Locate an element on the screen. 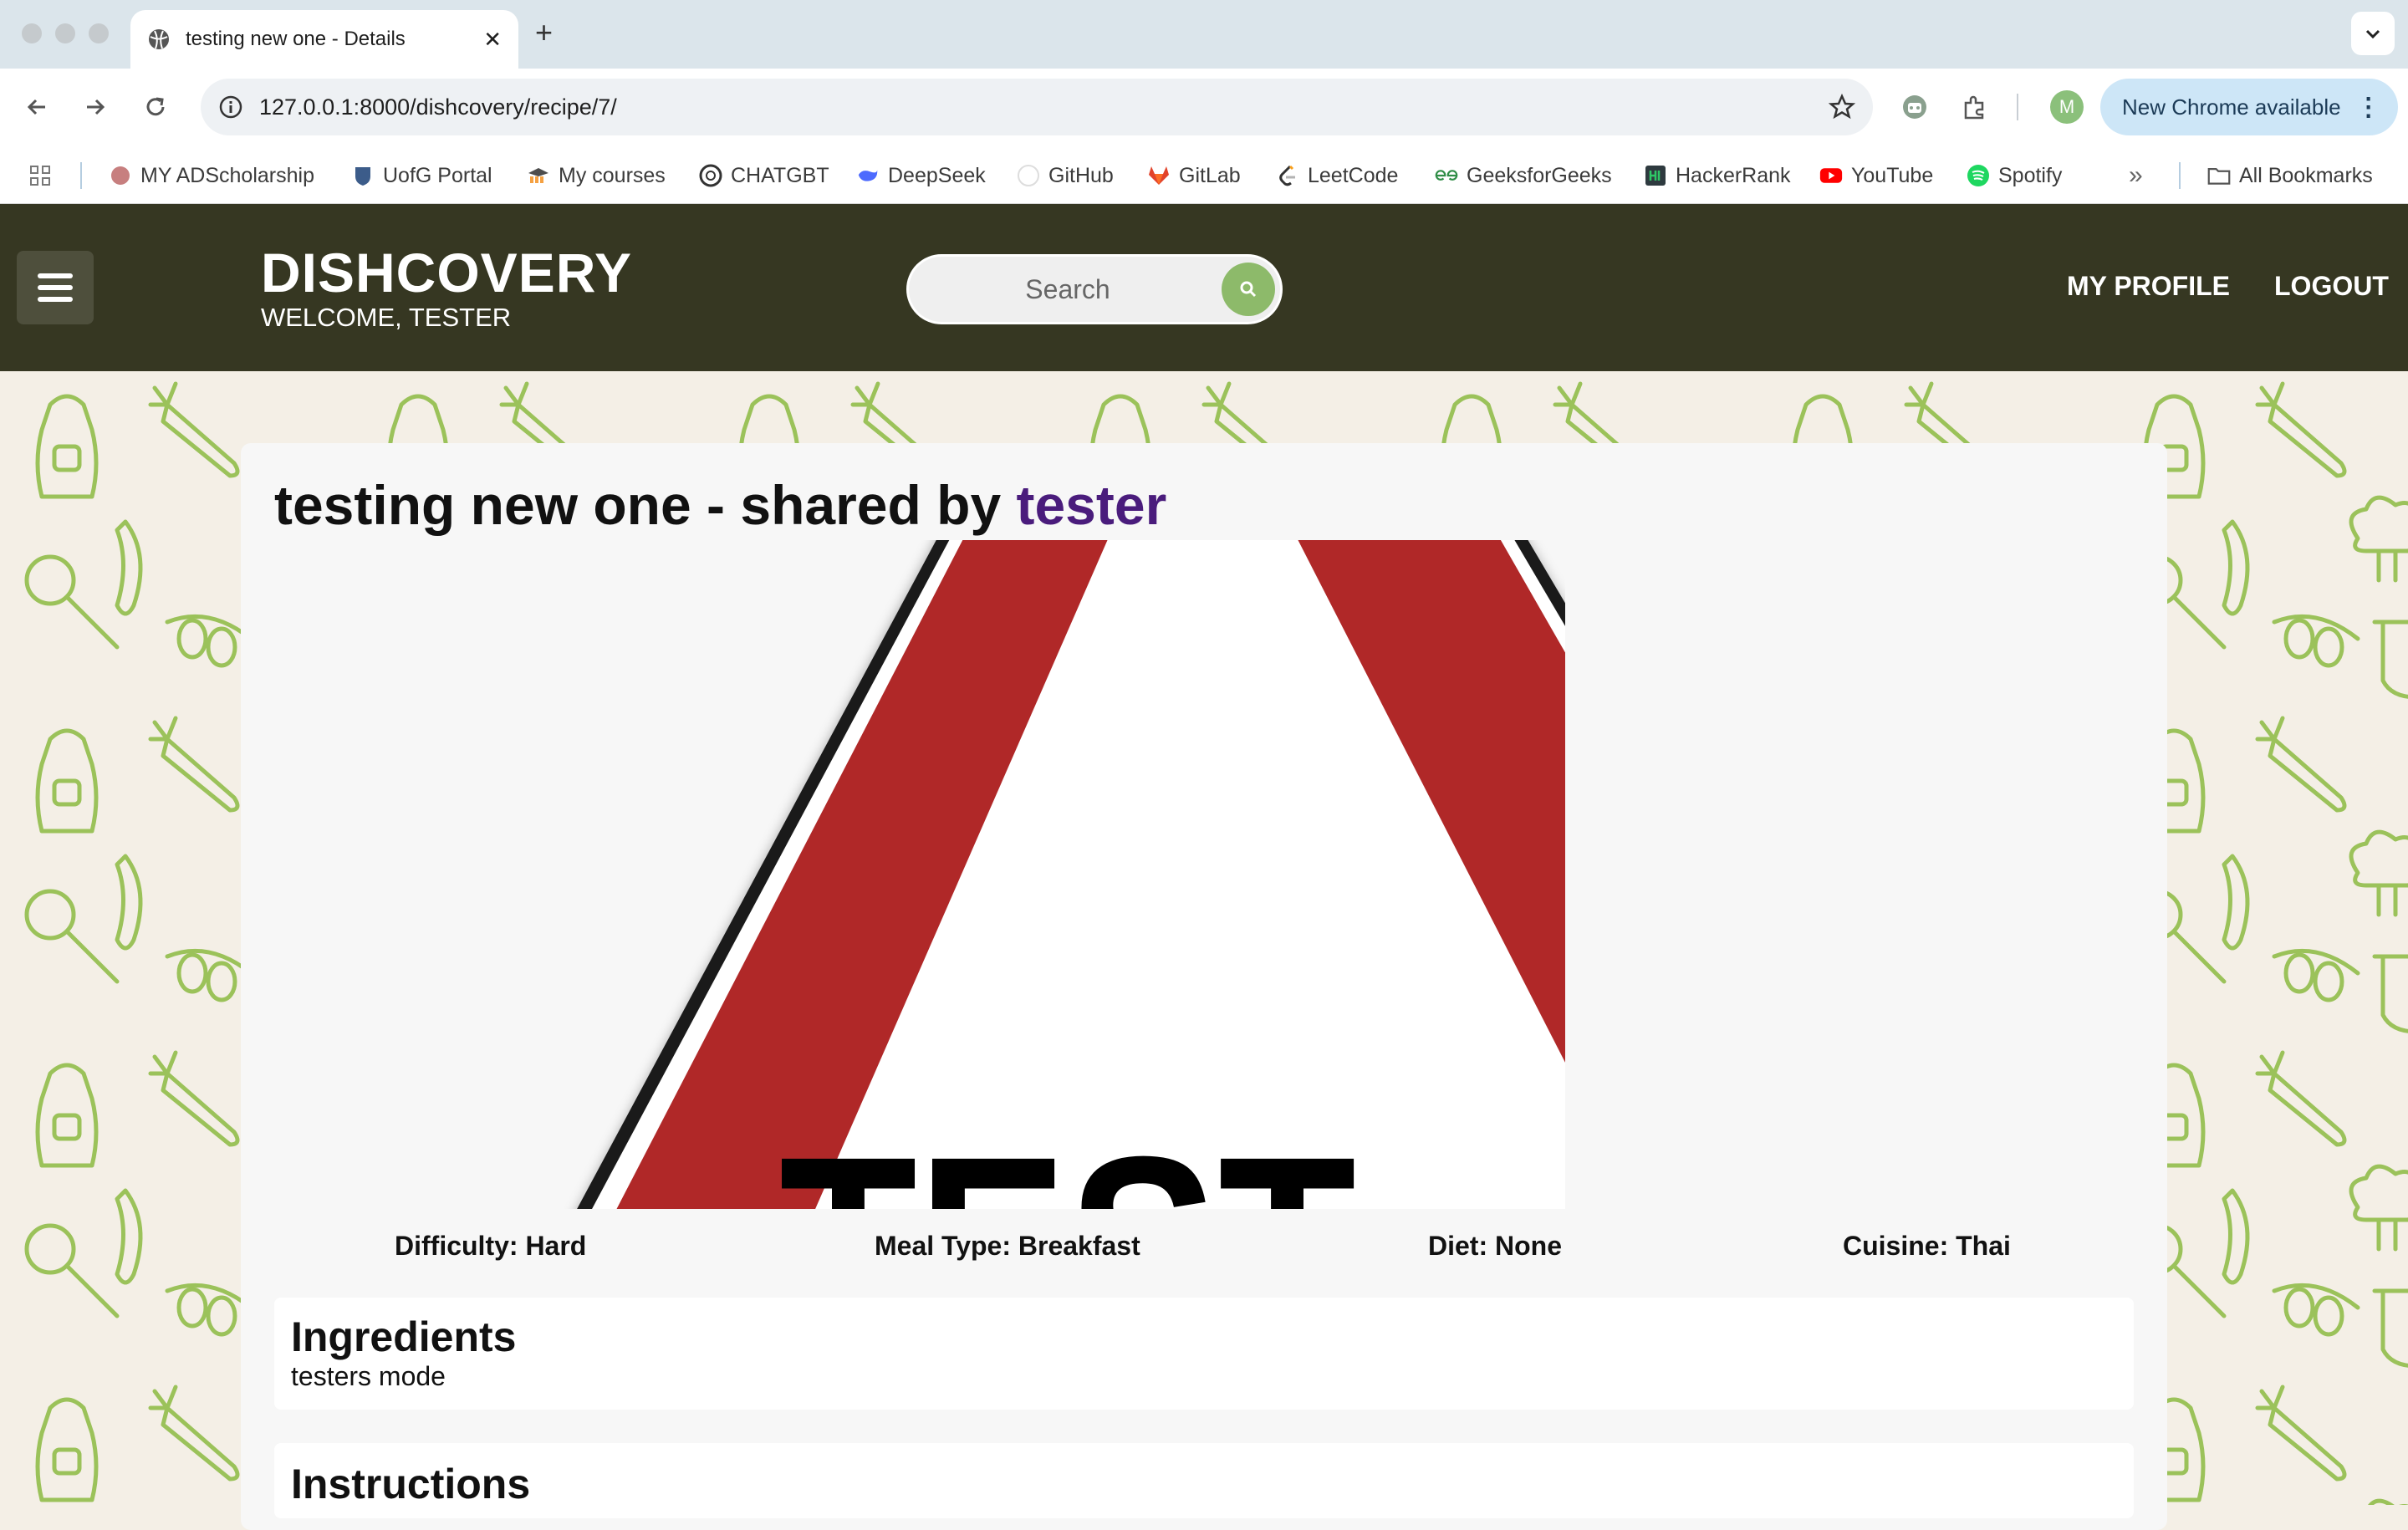 This screenshot has height=1530, width=2408. arrow-left-icon is located at coordinates (36, 107).